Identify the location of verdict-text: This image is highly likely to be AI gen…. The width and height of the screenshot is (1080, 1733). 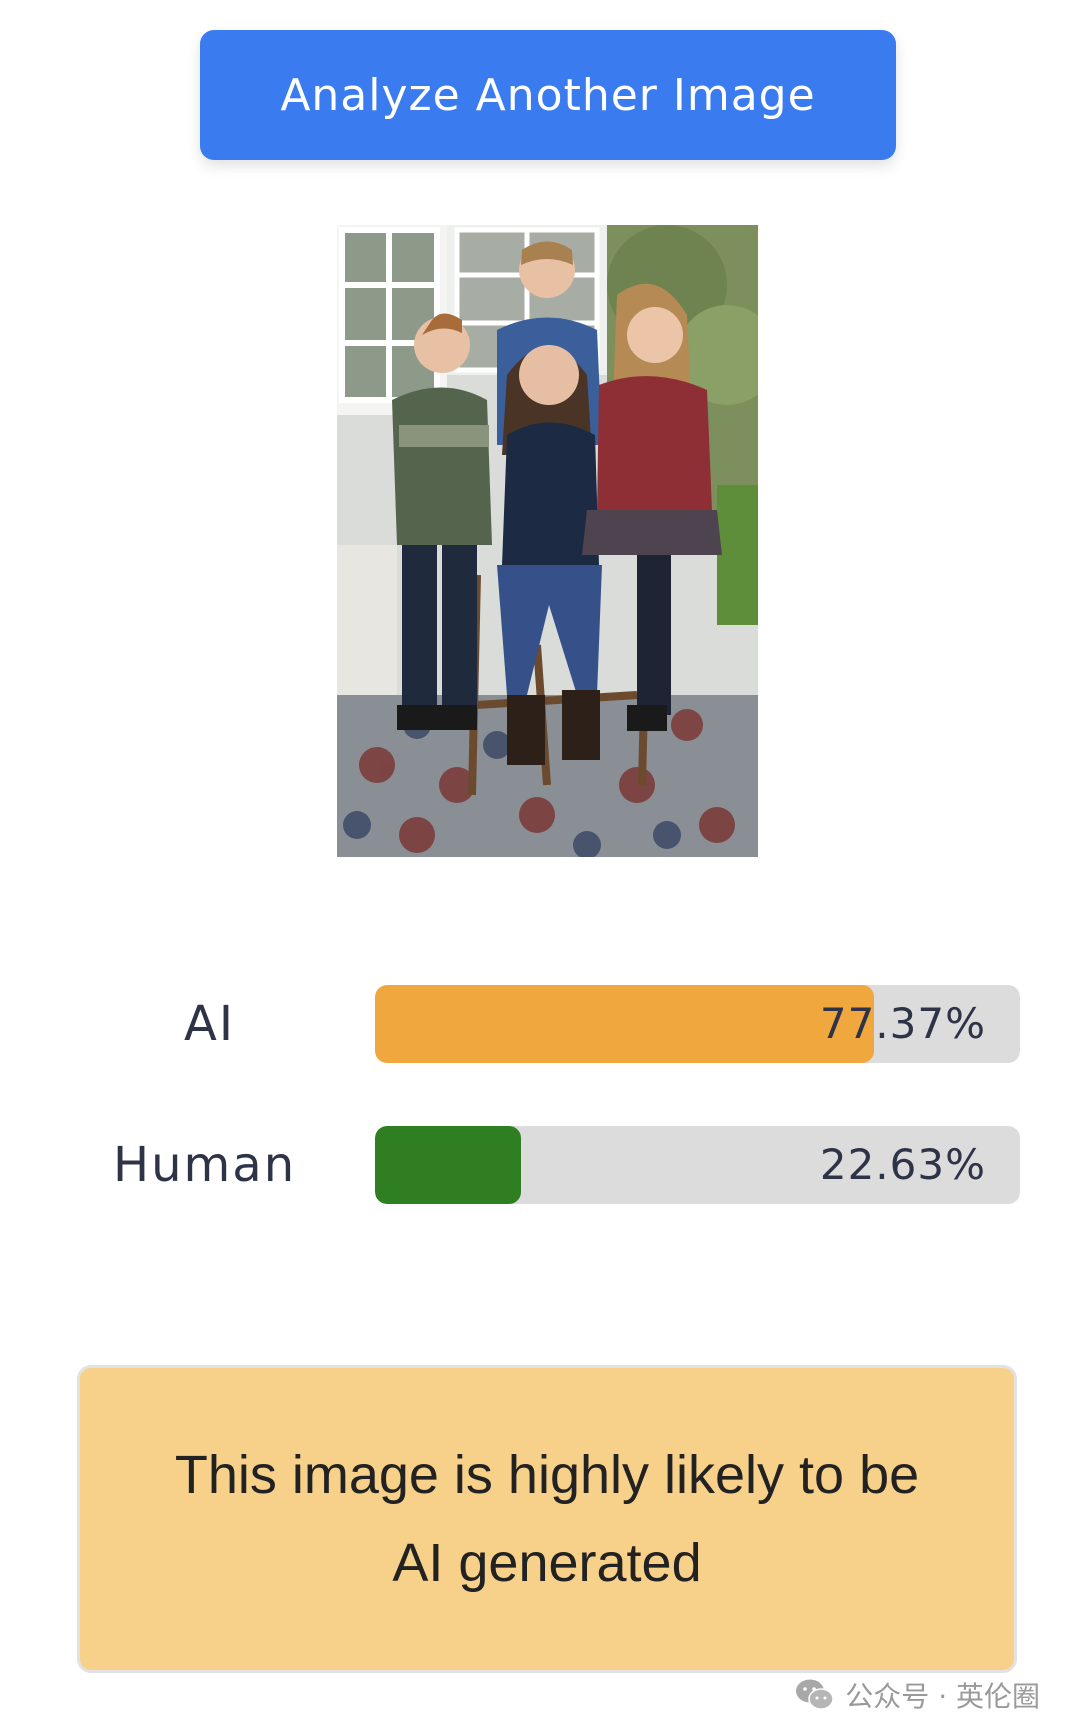
(547, 1519).